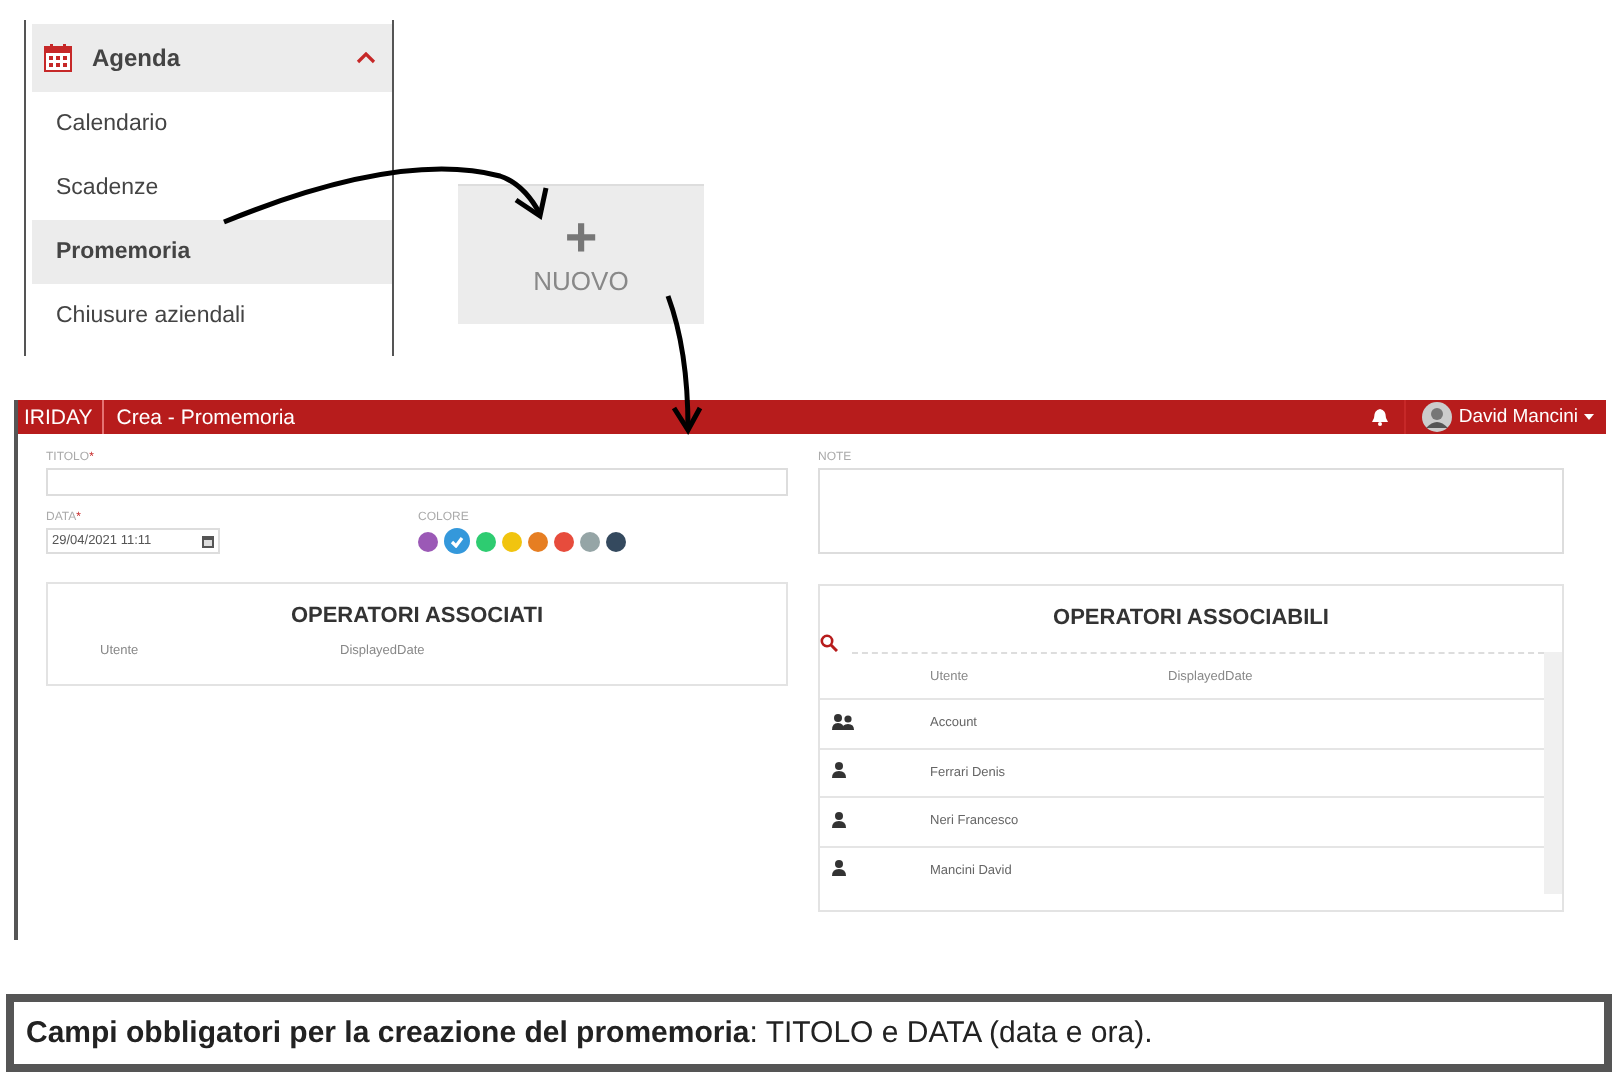 The image size is (1622, 1082). I want to click on menu-item: Promemoria, so click(212, 252).